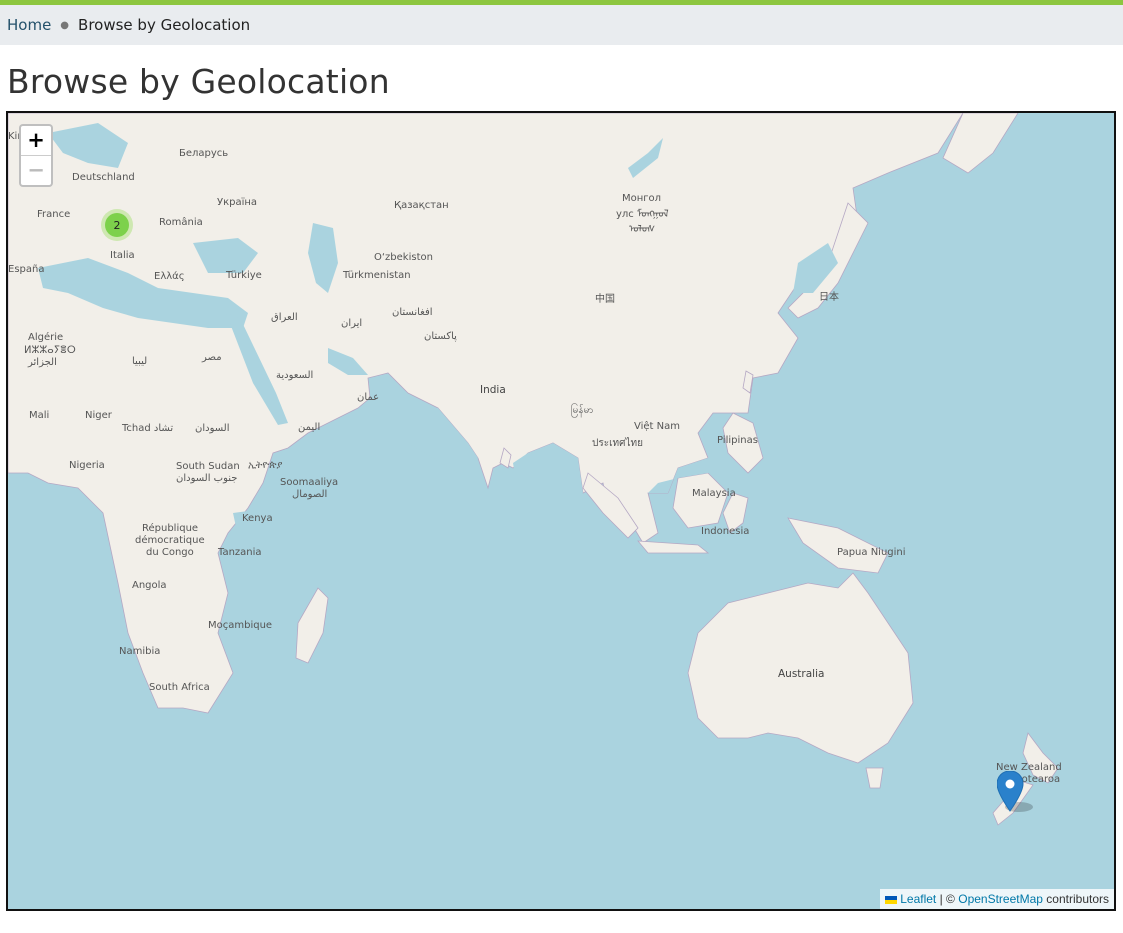 This screenshot has width=1123, height=933. Describe the element at coordinates (918, 899) in the screenshot. I see `leaflet-link: Leaflet` at that location.